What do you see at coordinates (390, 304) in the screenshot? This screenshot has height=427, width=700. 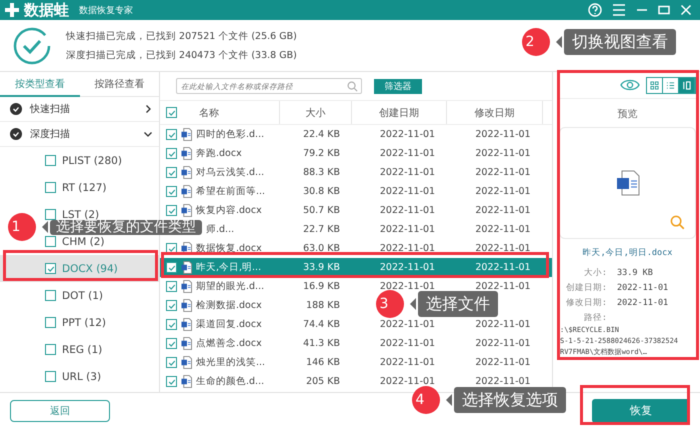 I see `step-number-badge: 3` at bounding box center [390, 304].